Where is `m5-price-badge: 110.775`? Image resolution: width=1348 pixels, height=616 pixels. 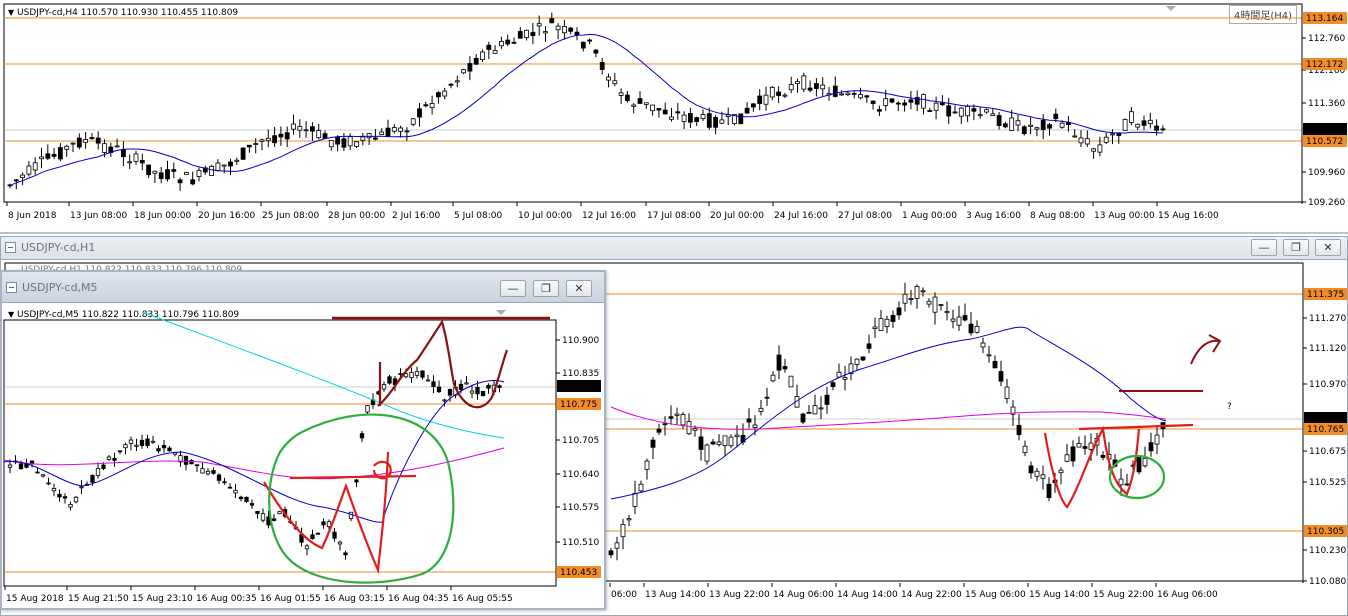
m5-price-badge: 110.775 is located at coordinates (578, 405).